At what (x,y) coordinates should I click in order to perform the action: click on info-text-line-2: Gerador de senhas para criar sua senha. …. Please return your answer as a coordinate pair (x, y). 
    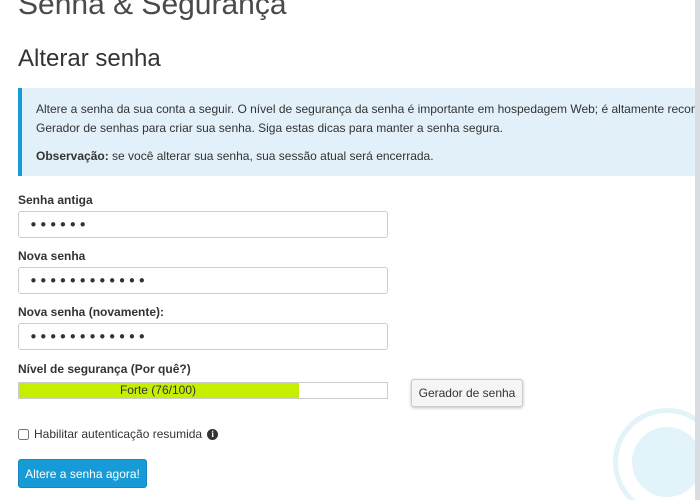
    Looking at the image, I should click on (269, 128).